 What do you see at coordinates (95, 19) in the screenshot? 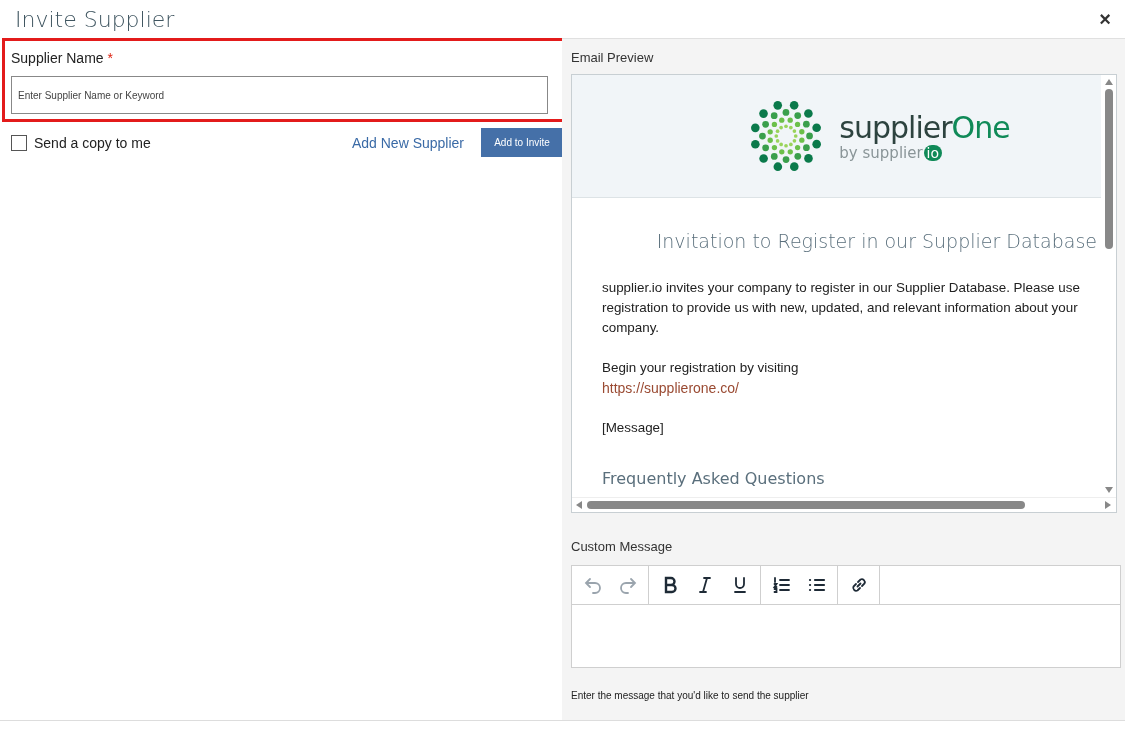
I see `window-title: Invite Supplier` at bounding box center [95, 19].